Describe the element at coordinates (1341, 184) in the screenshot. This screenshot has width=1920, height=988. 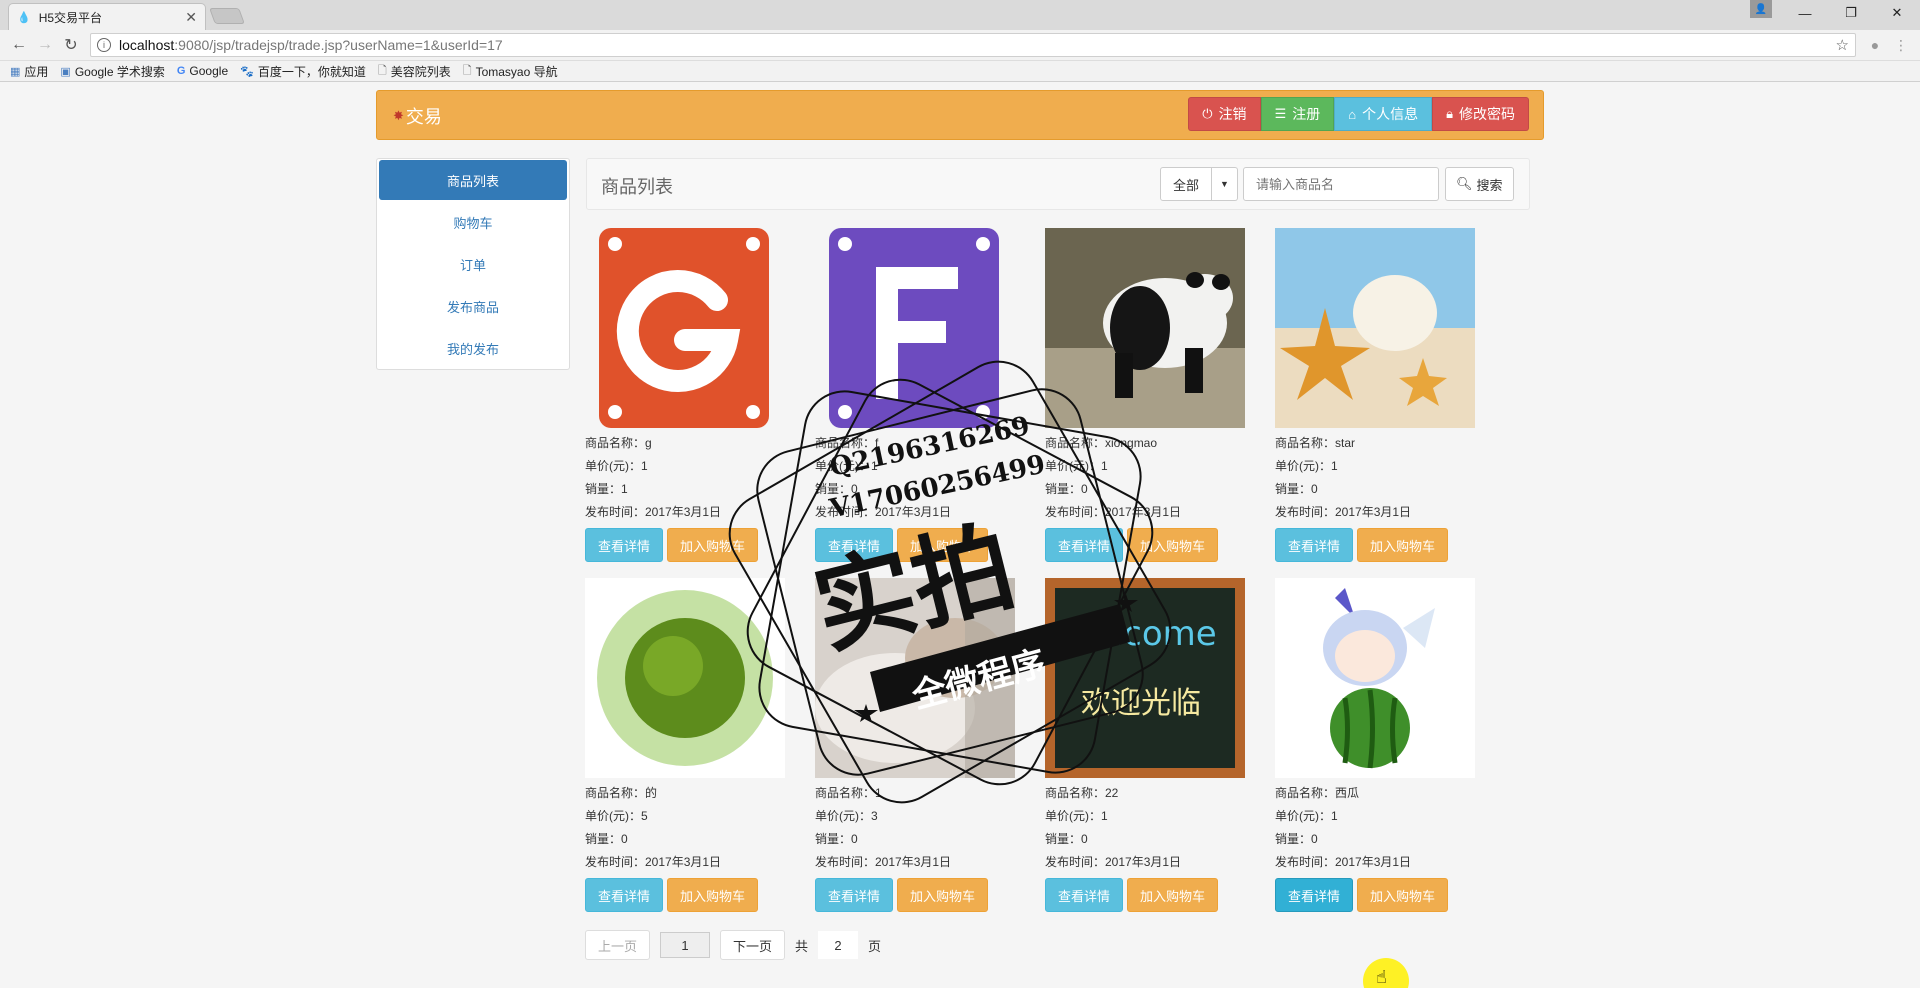
I see `search-input` at that location.